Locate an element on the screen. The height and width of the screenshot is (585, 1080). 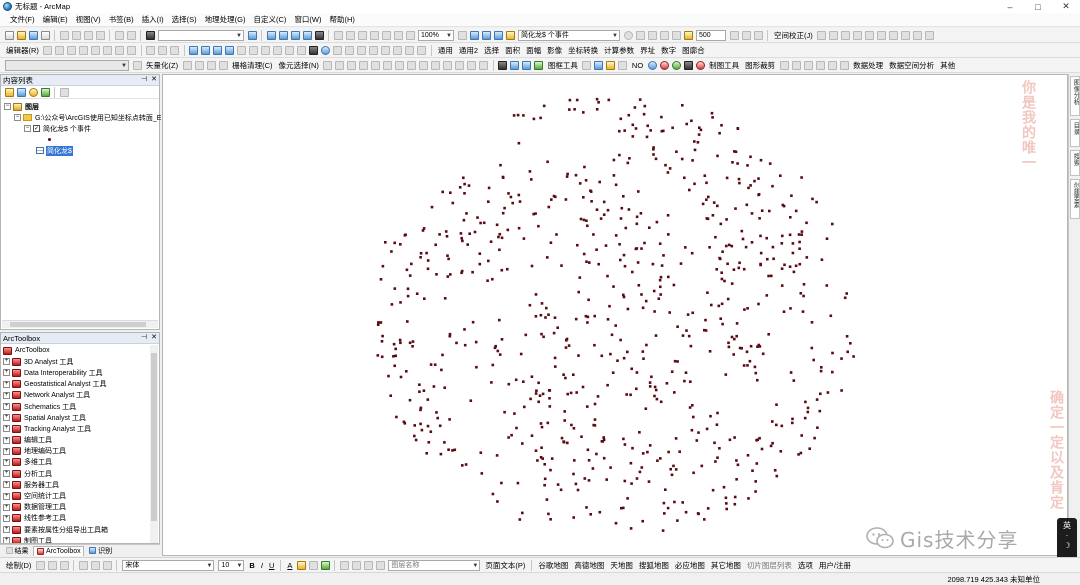
draw-extra-2-icon is located at coordinates (356, 565).